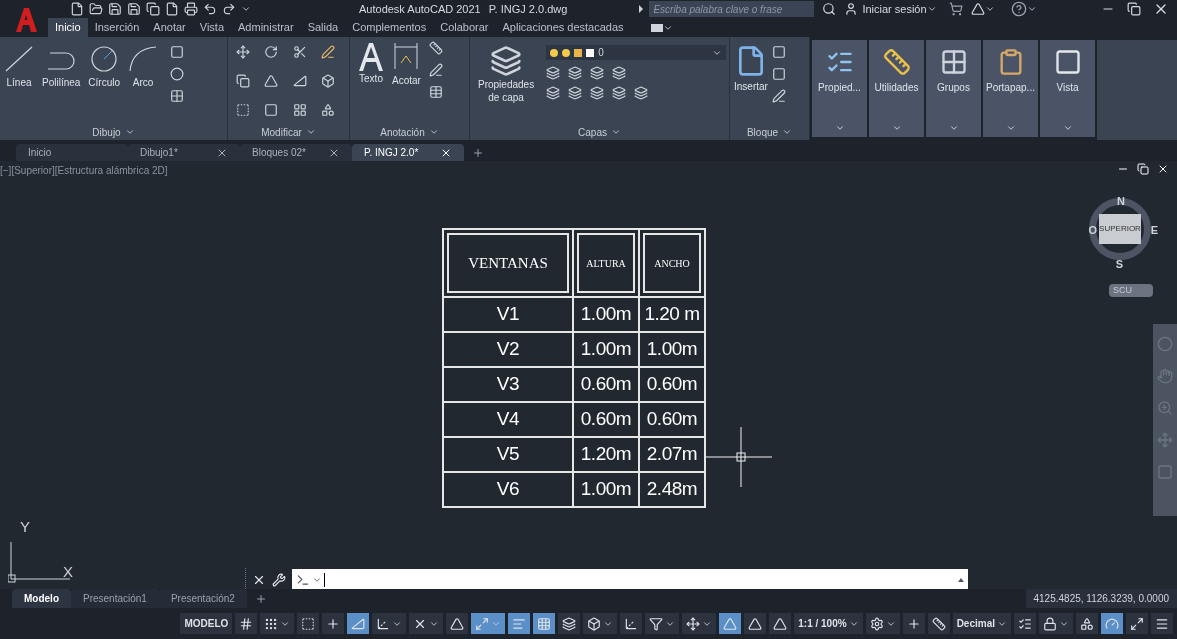 The width and height of the screenshot is (1177, 639). What do you see at coordinates (762, 132) in the screenshot?
I see `panel-title: Bloque` at bounding box center [762, 132].